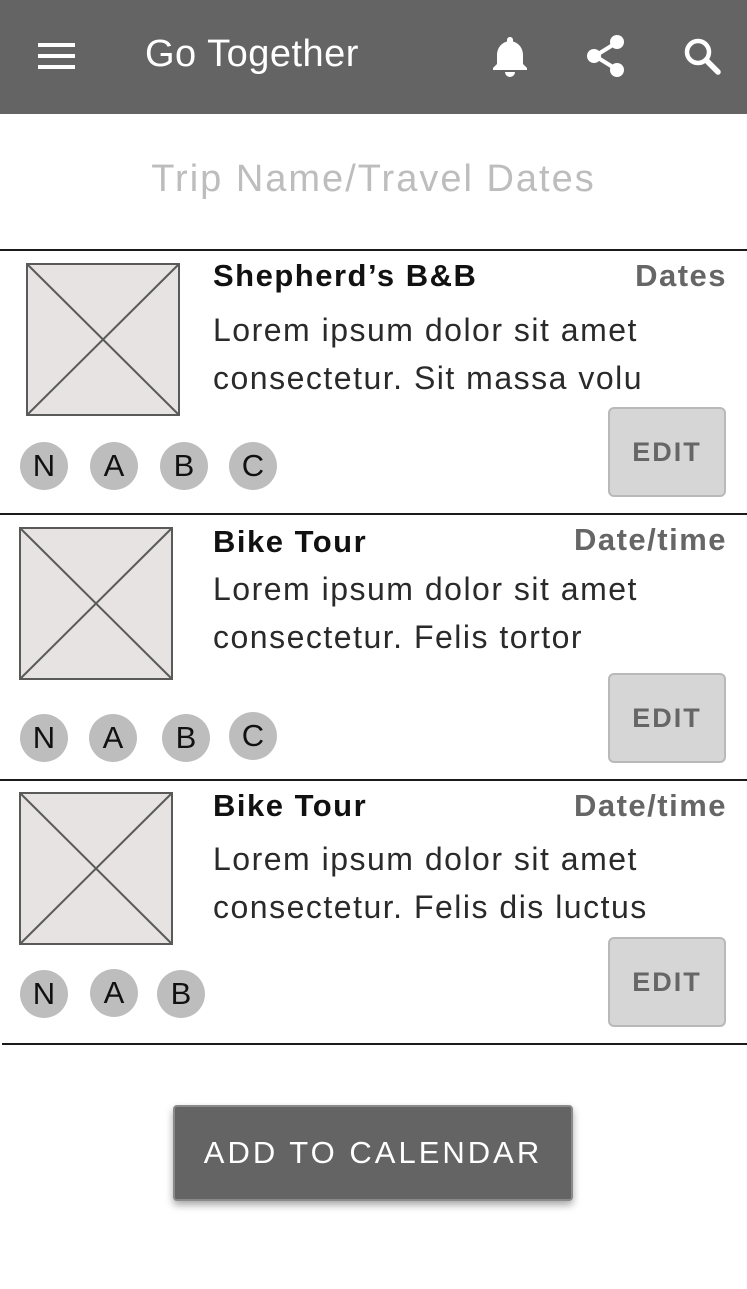 This screenshot has width=747, height=1289. Describe the element at coordinates (430, 907) in the screenshot. I see `description-line: consectetur. Felis dis luctus` at that location.